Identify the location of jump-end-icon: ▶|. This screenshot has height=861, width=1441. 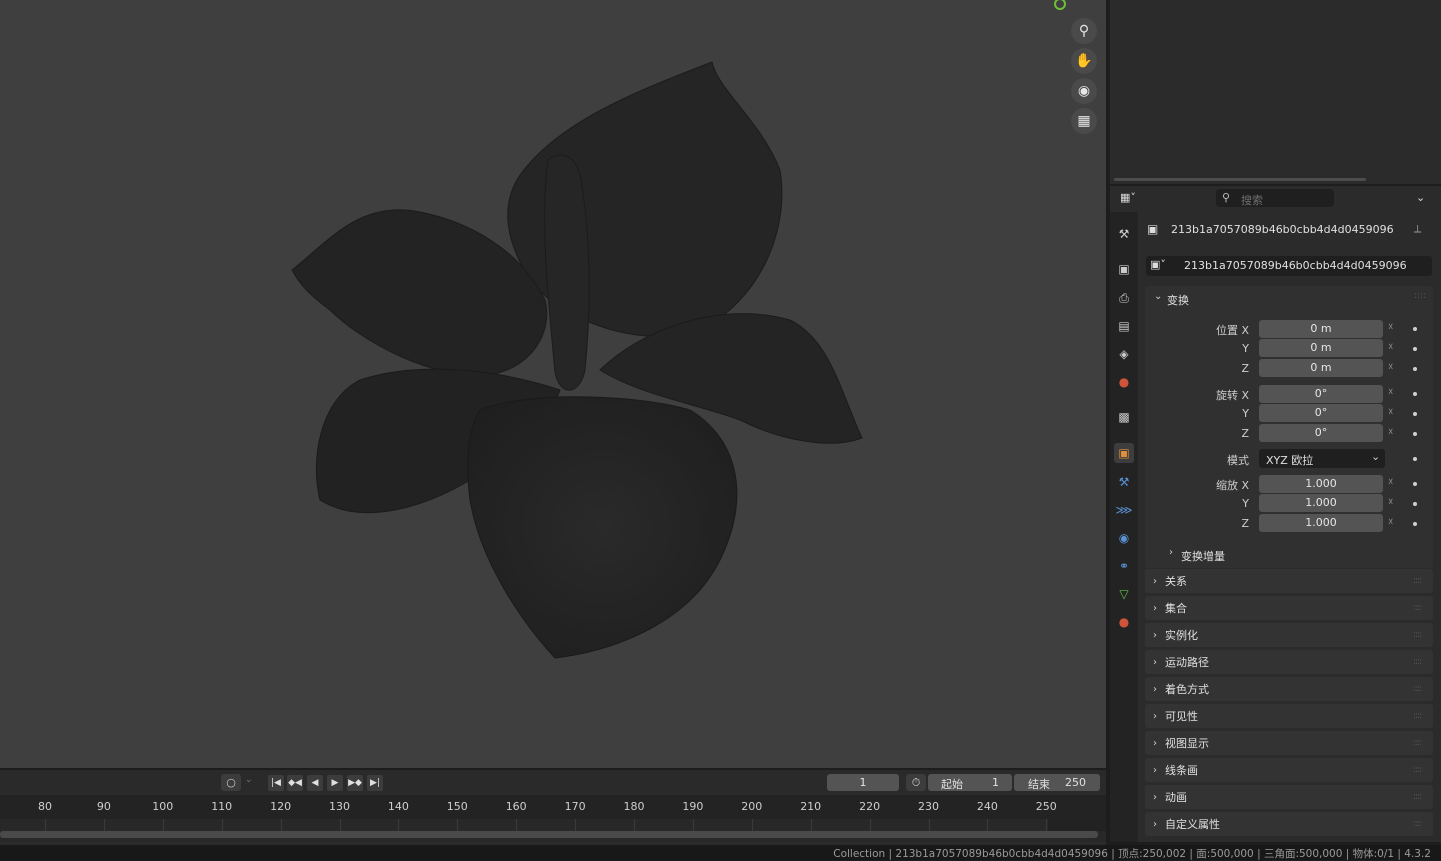
(375, 783).